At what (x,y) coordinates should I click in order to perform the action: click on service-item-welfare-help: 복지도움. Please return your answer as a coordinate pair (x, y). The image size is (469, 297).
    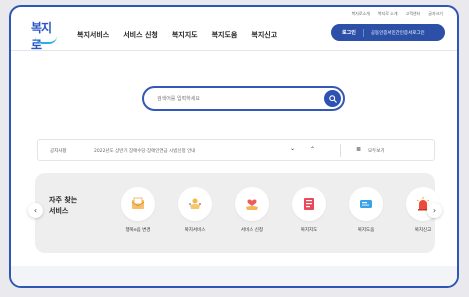
    Looking at the image, I should click on (366, 210).